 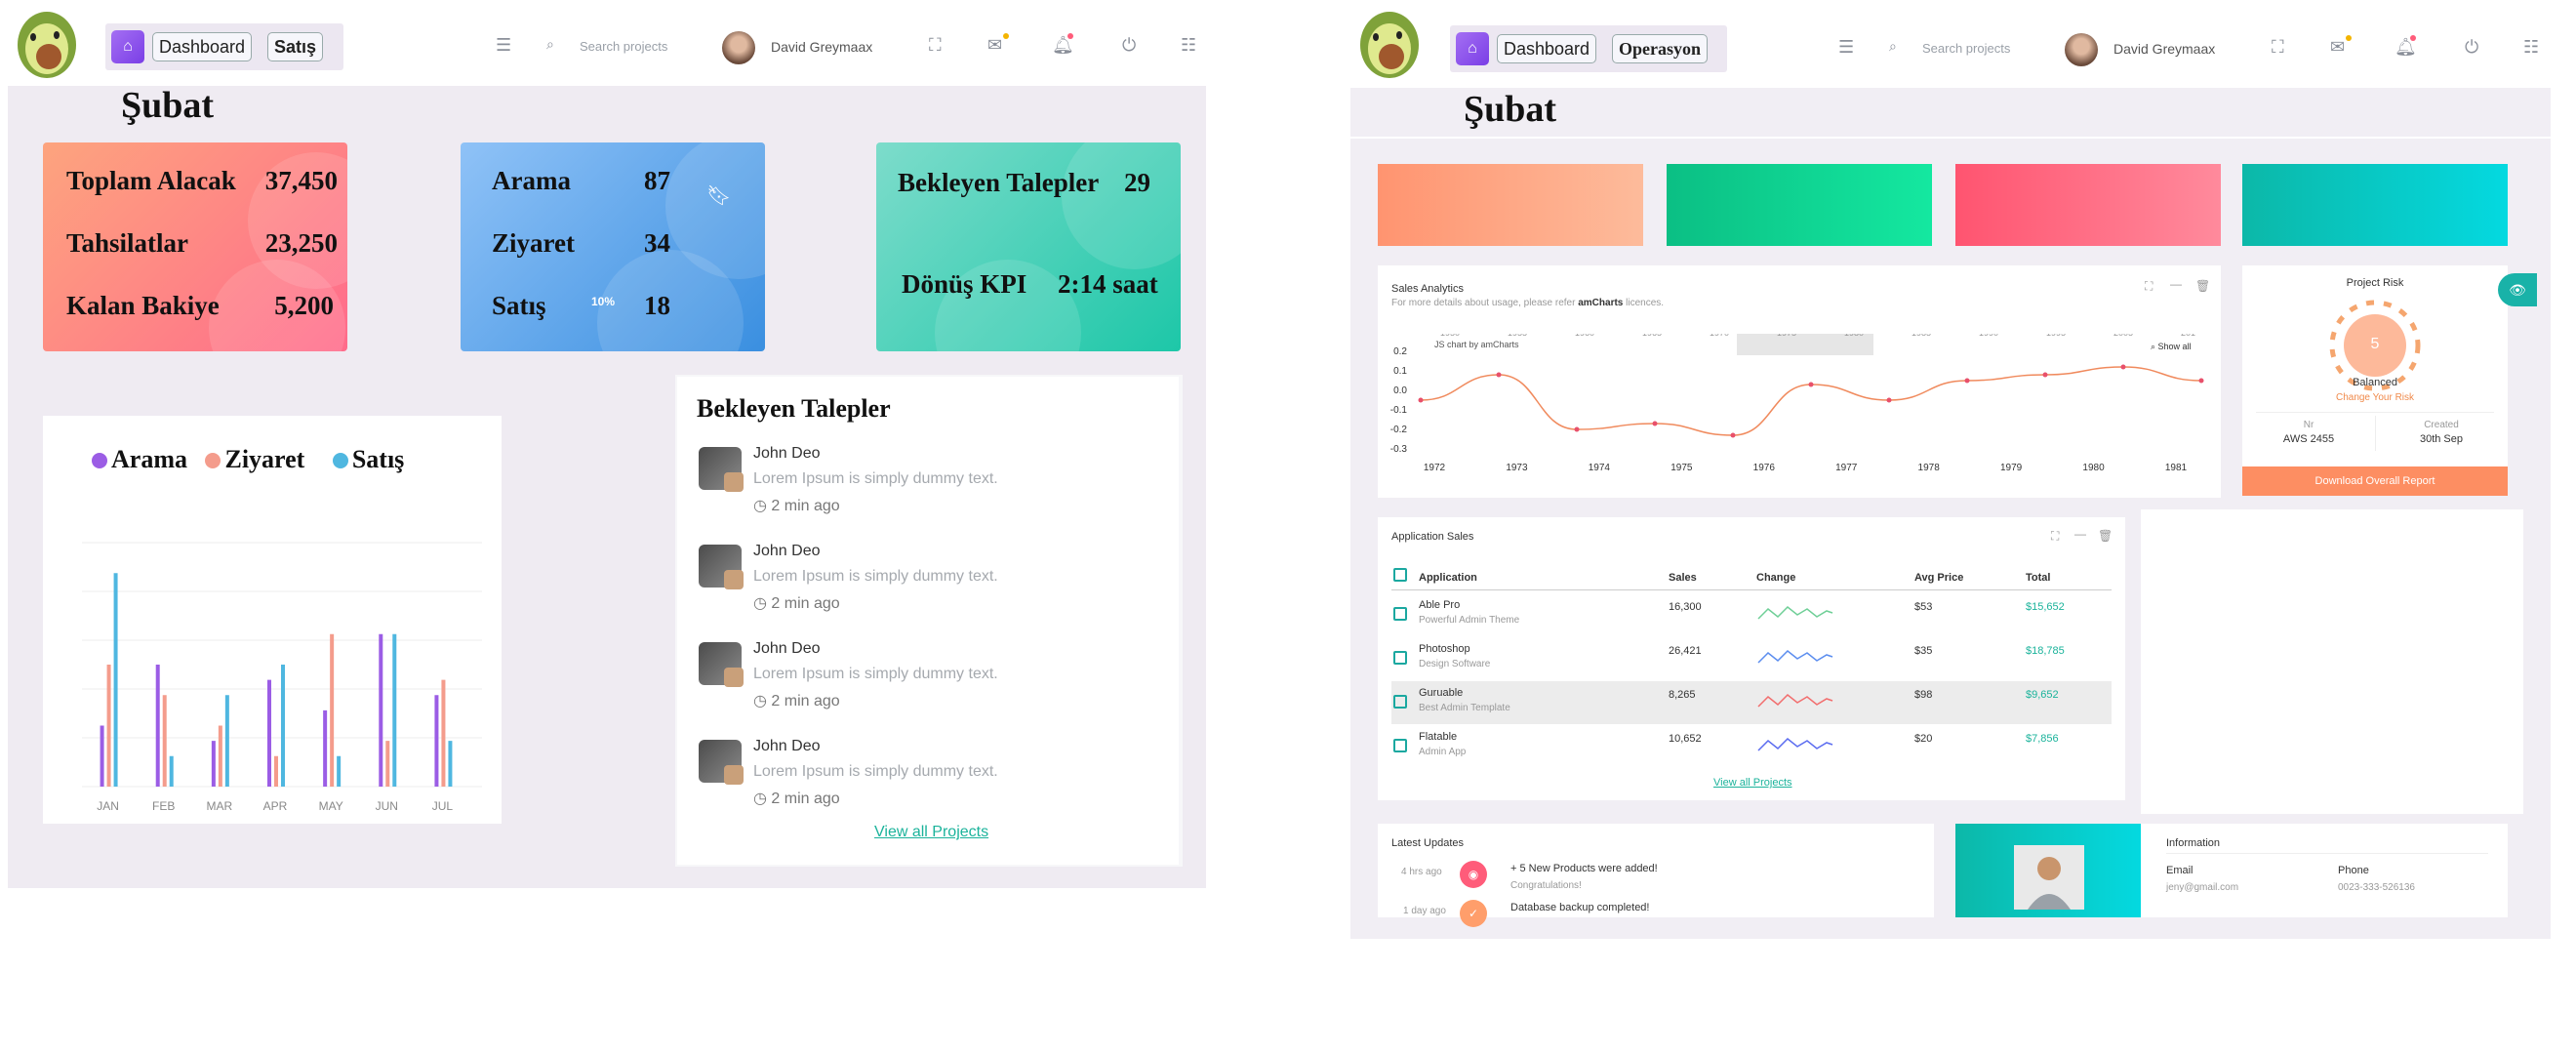 I want to click on scrollbar-year: 1975, so click(x=1786, y=336).